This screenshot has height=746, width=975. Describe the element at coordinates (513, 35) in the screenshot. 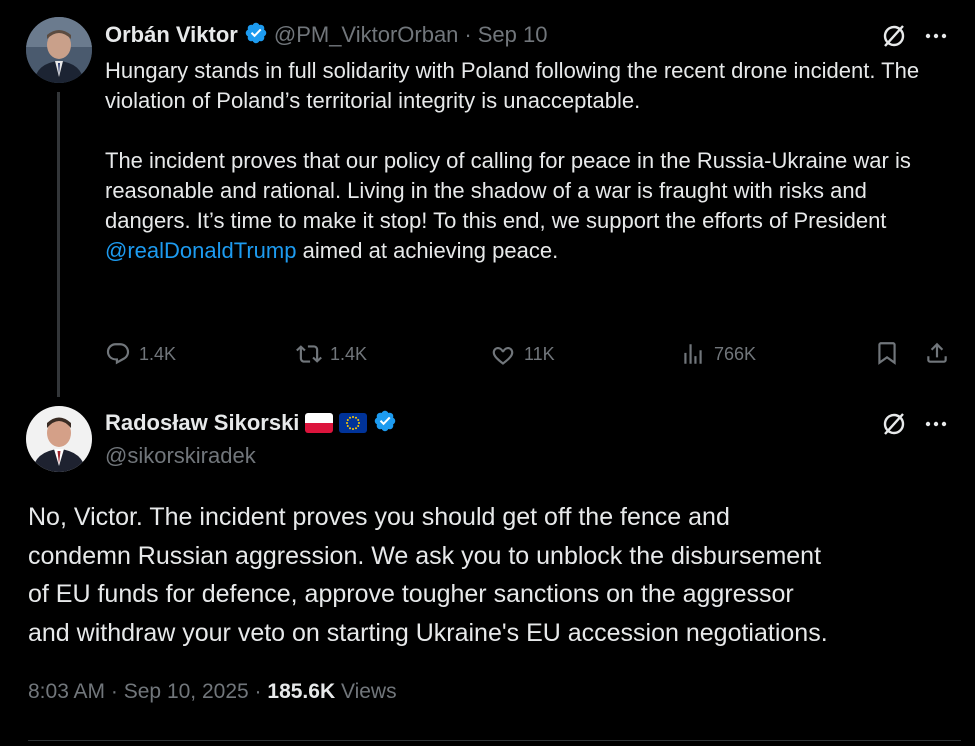

I see `tweet-date: Sep 10` at that location.